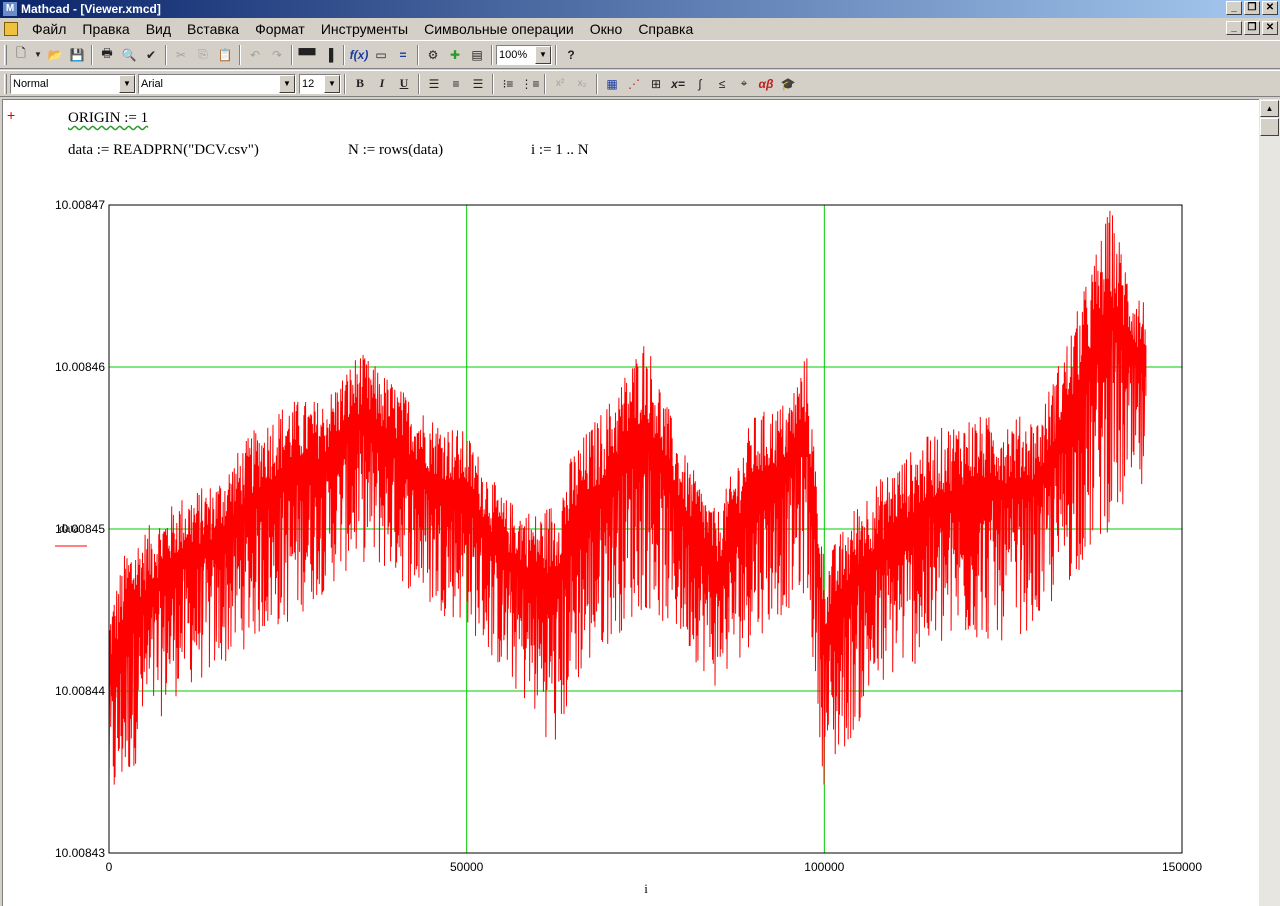  Describe the element at coordinates (646, 888) in the screenshot. I see `x-axis-label: i` at that location.